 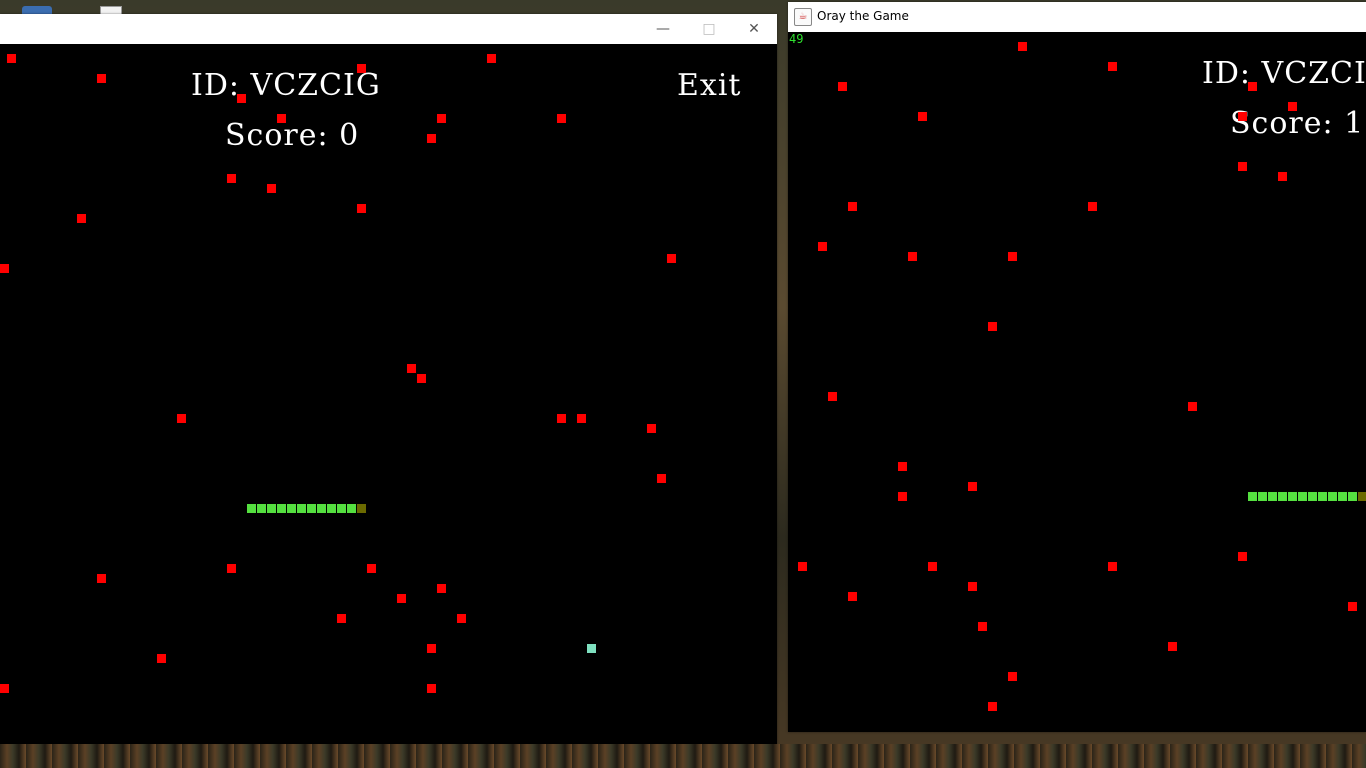 What do you see at coordinates (1077, 17) in the screenshot?
I see `title-bar: ☕ Oray the Game` at bounding box center [1077, 17].